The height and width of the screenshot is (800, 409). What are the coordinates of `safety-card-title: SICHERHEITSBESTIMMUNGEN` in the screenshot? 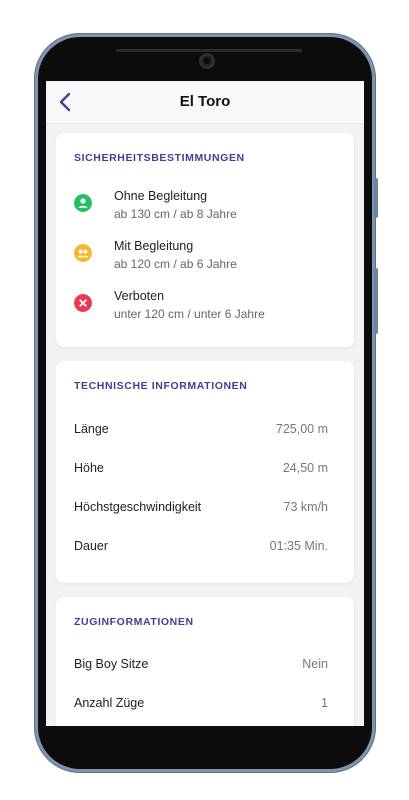 It's located at (159, 158).